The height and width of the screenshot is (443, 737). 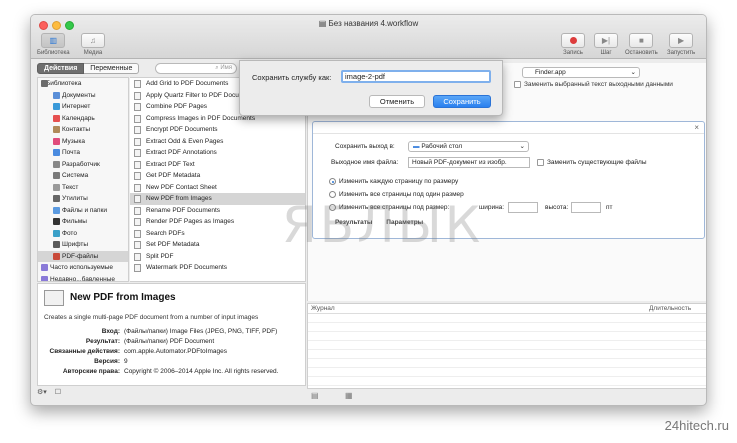 What do you see at coordinates (83, 256) in the screenshot?
I see `tree-item: PDF-файлы` at bounding box center [83, 256].